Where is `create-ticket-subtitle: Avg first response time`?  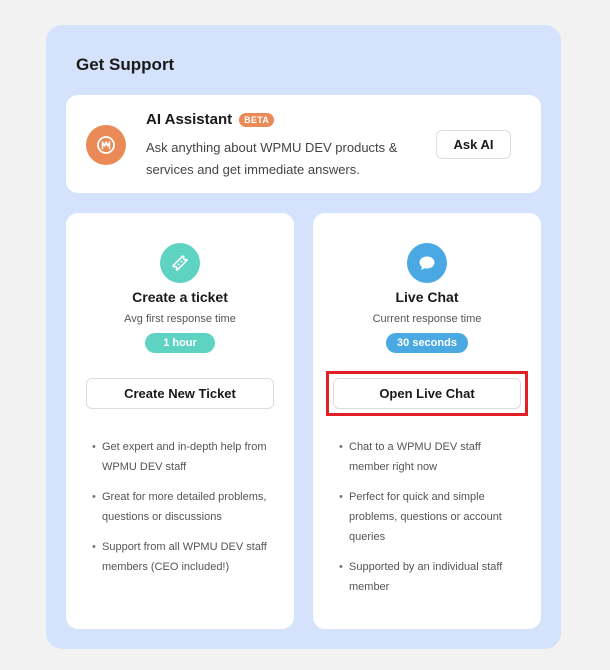 create-ticket-subtitle: Avg first response time is located at coordinates (180, 319).